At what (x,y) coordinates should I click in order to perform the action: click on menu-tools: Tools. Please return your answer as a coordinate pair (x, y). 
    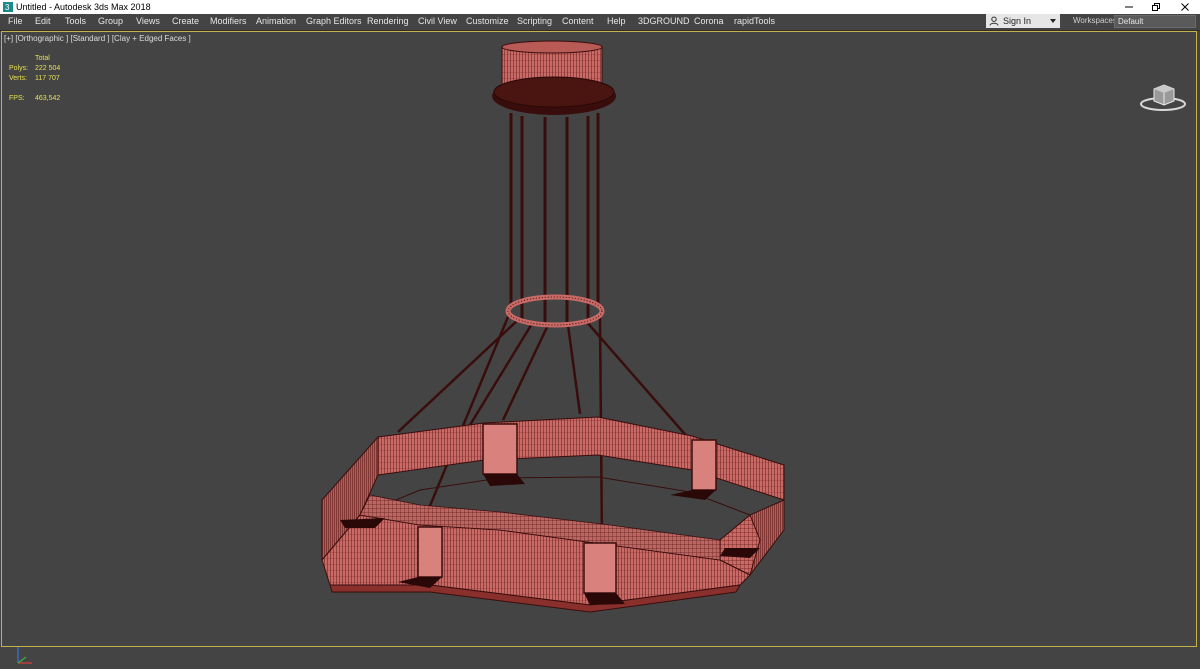
    Looking at the image, I should click on (75, 22).